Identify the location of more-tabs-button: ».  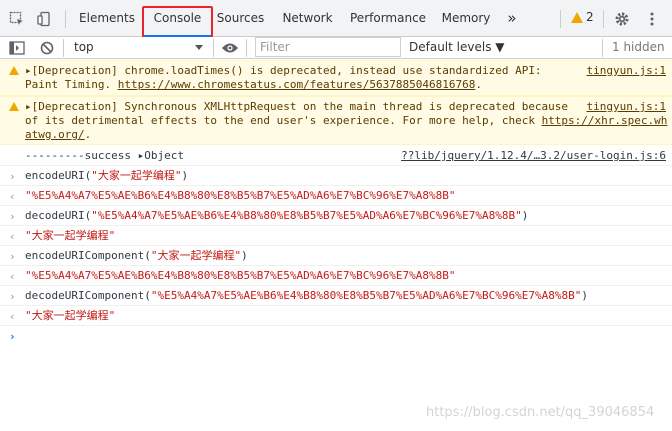
(512, 18).